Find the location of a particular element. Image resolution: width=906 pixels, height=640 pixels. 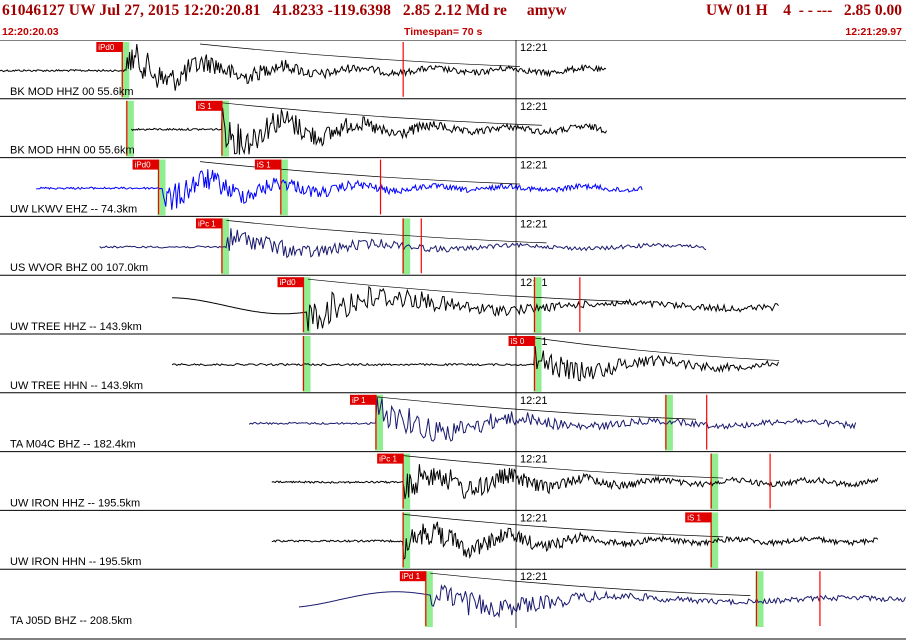

pick-flag-label: iP 1 is located at coordinates (359, 400).